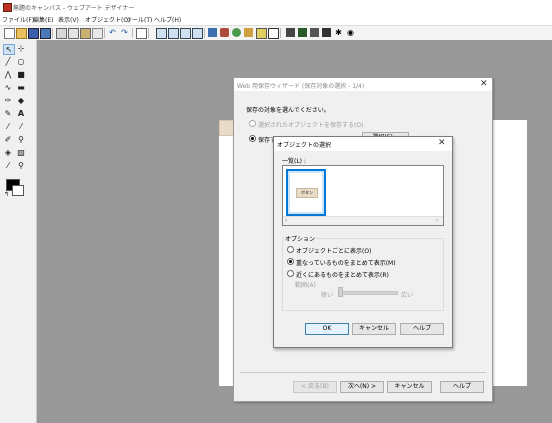 This screenshot has width=552, height=423. What do you see at coordinates (21, 61) in the screenshot?
I see `ellipse-tool-icon: ○` at bounding box center [21, 61].